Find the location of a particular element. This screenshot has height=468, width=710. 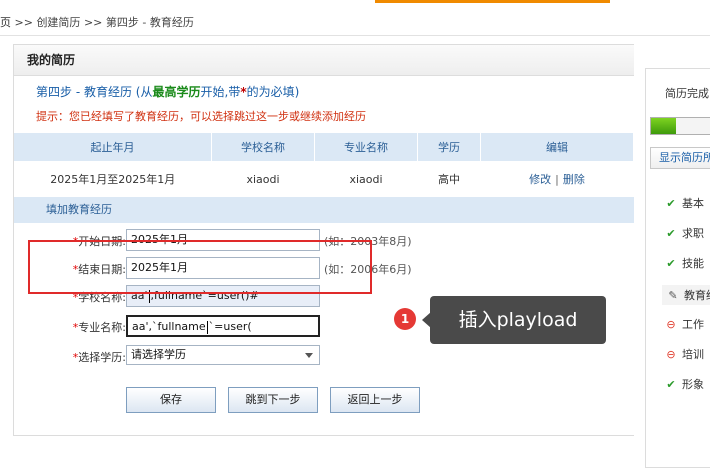

panel-title: 我的简历 is located at coordinates (324, 60).